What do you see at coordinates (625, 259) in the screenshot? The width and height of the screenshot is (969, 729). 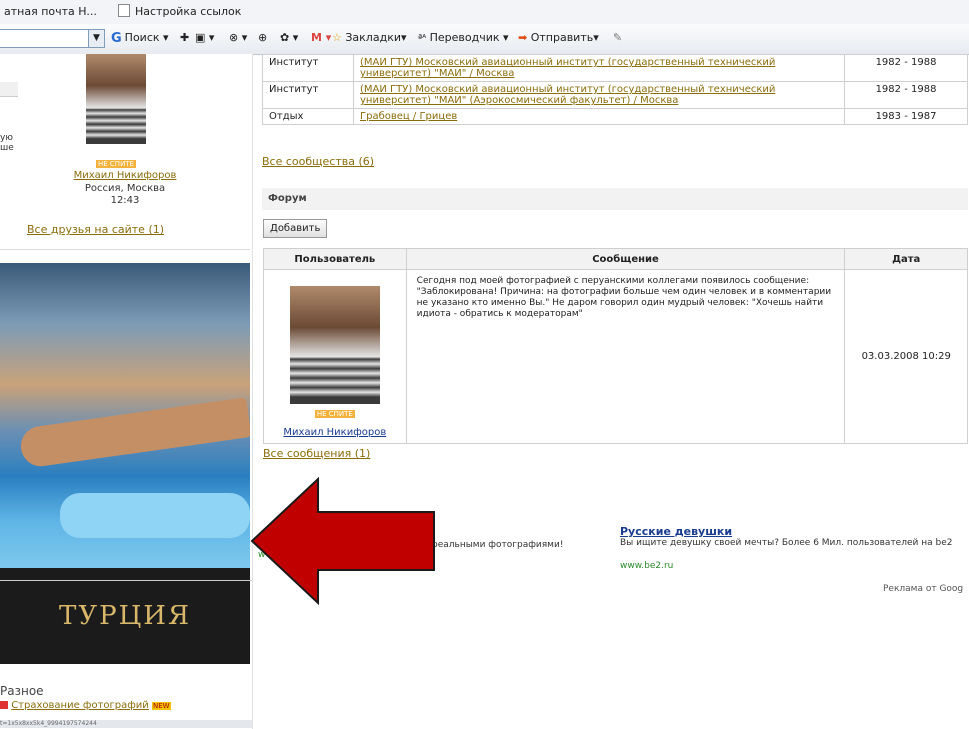 I see `column-header-message: Сообщение` at bounding box center [625, 259].